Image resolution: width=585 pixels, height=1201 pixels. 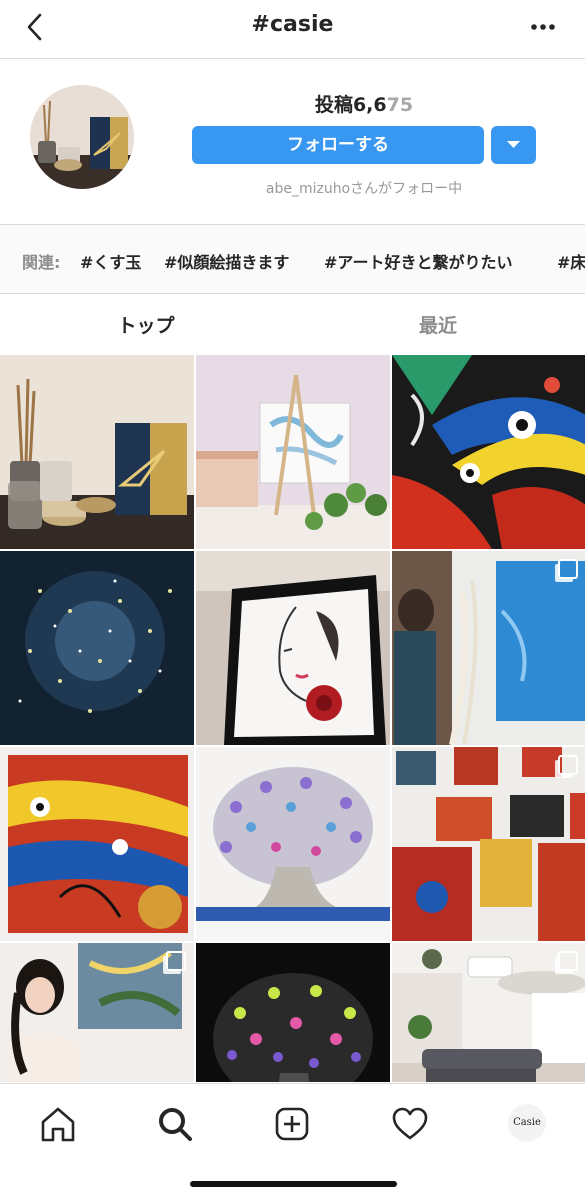 I want to click on profile-avatar: Casie, so click(x=527, y=1123).